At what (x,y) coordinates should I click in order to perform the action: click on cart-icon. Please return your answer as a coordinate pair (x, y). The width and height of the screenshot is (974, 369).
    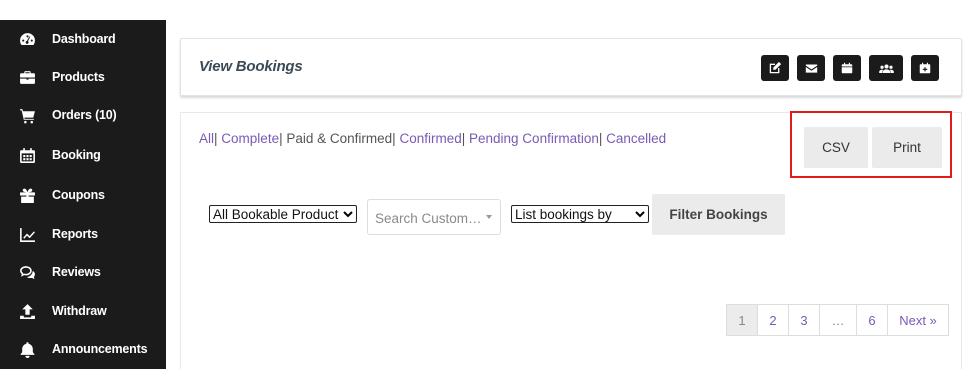
    Looking at the image, I should click on (27, 115).